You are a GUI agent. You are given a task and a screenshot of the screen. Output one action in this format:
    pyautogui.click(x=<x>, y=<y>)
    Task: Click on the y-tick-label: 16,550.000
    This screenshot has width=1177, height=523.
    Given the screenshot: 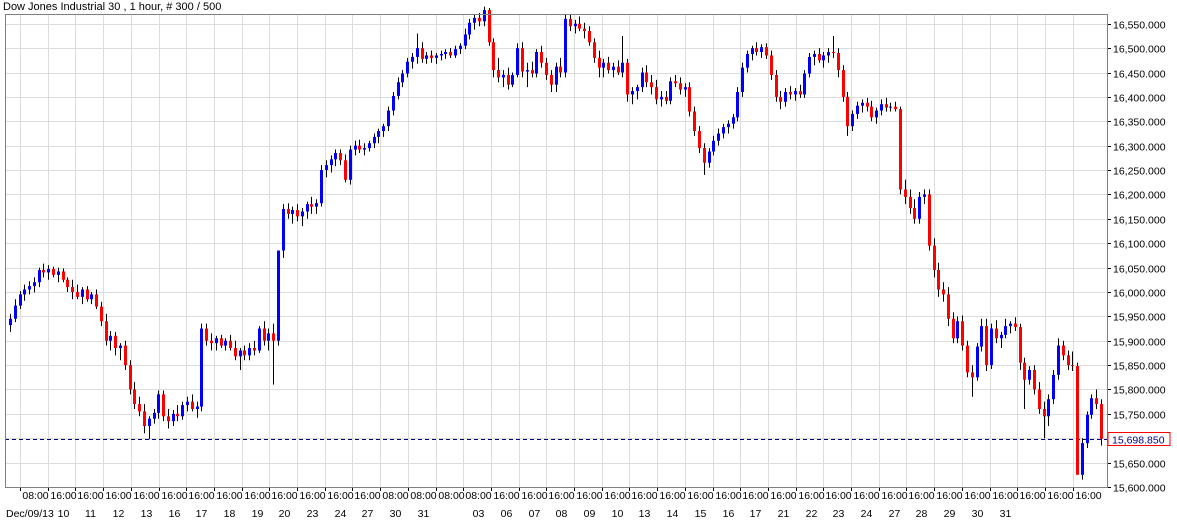 What is the action you would take?
    pyautogui.click(x=1139, y=26)
    